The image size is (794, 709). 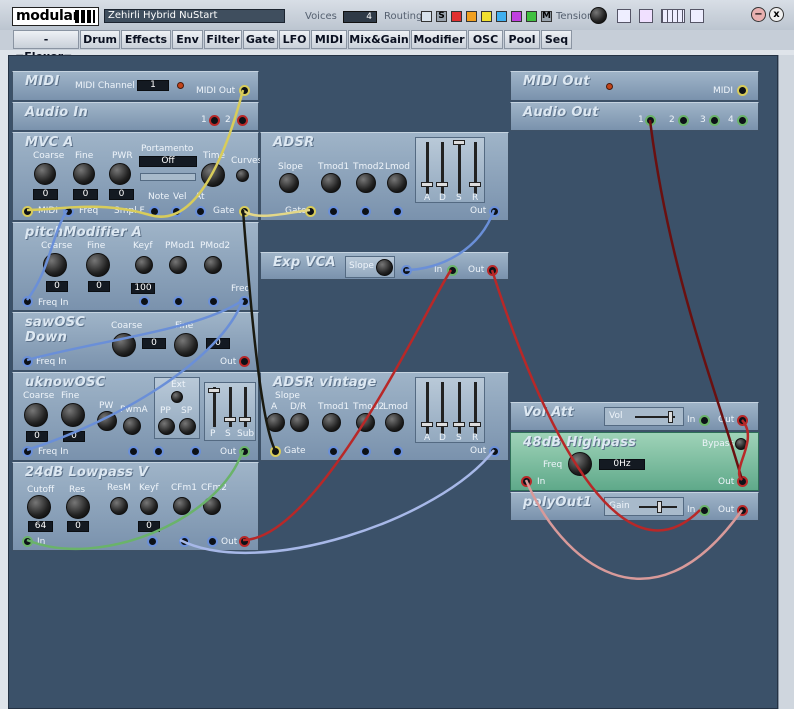 I want to click on portamento-slider, so click(x=168, y=177).